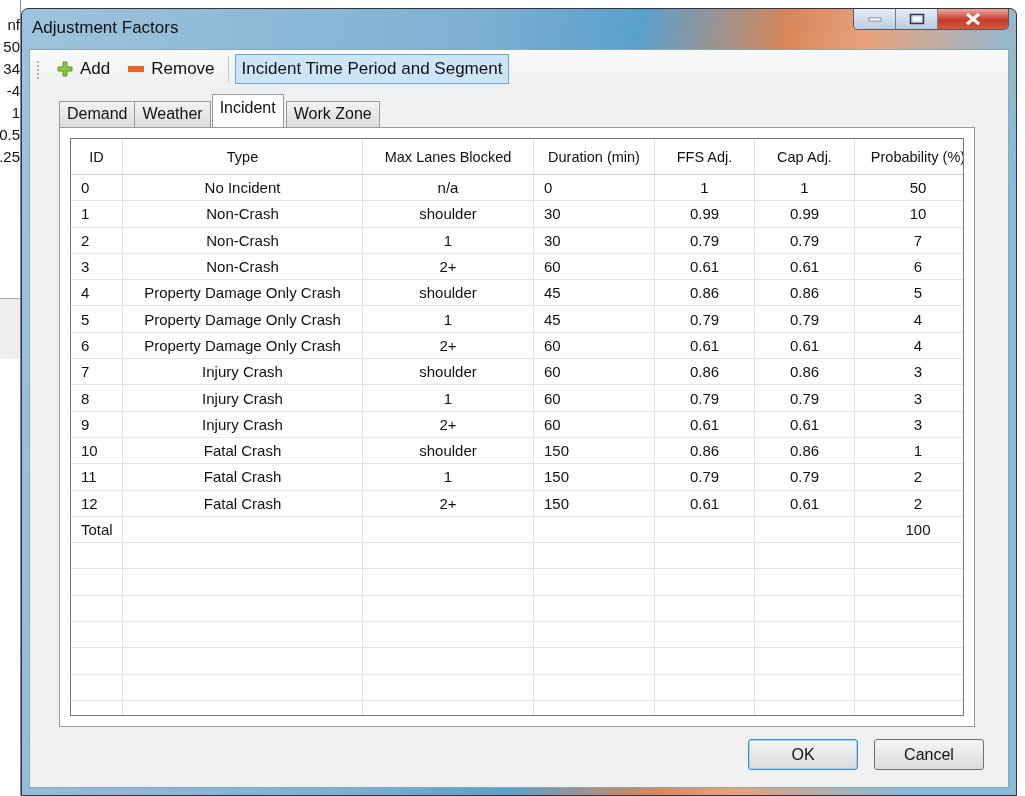 This screenshot has width=1025, height=796. What do you see at coordinates (85, 398) in the screenshot?
I see `table-cell: 8` at bounding box center [85, 398].